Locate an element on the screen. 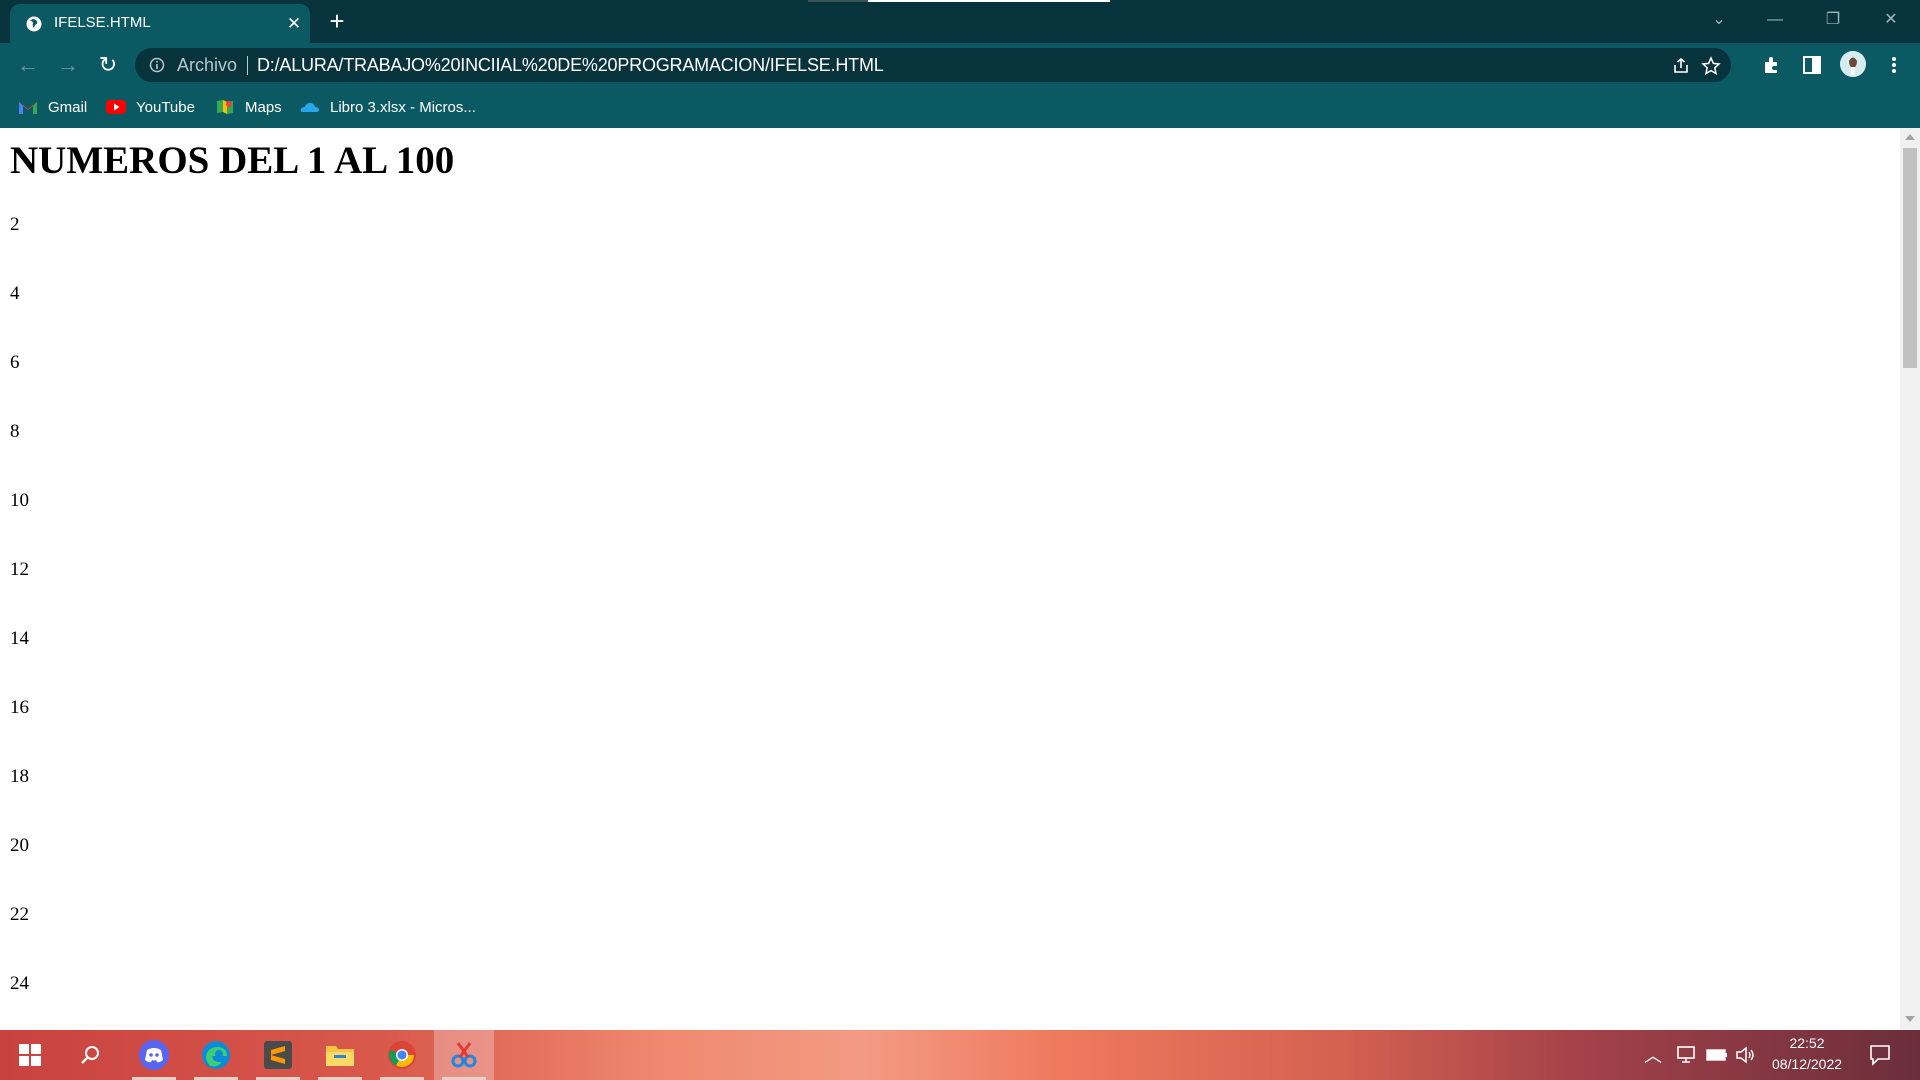  back-button: ← is located at coordinates (28, 65).